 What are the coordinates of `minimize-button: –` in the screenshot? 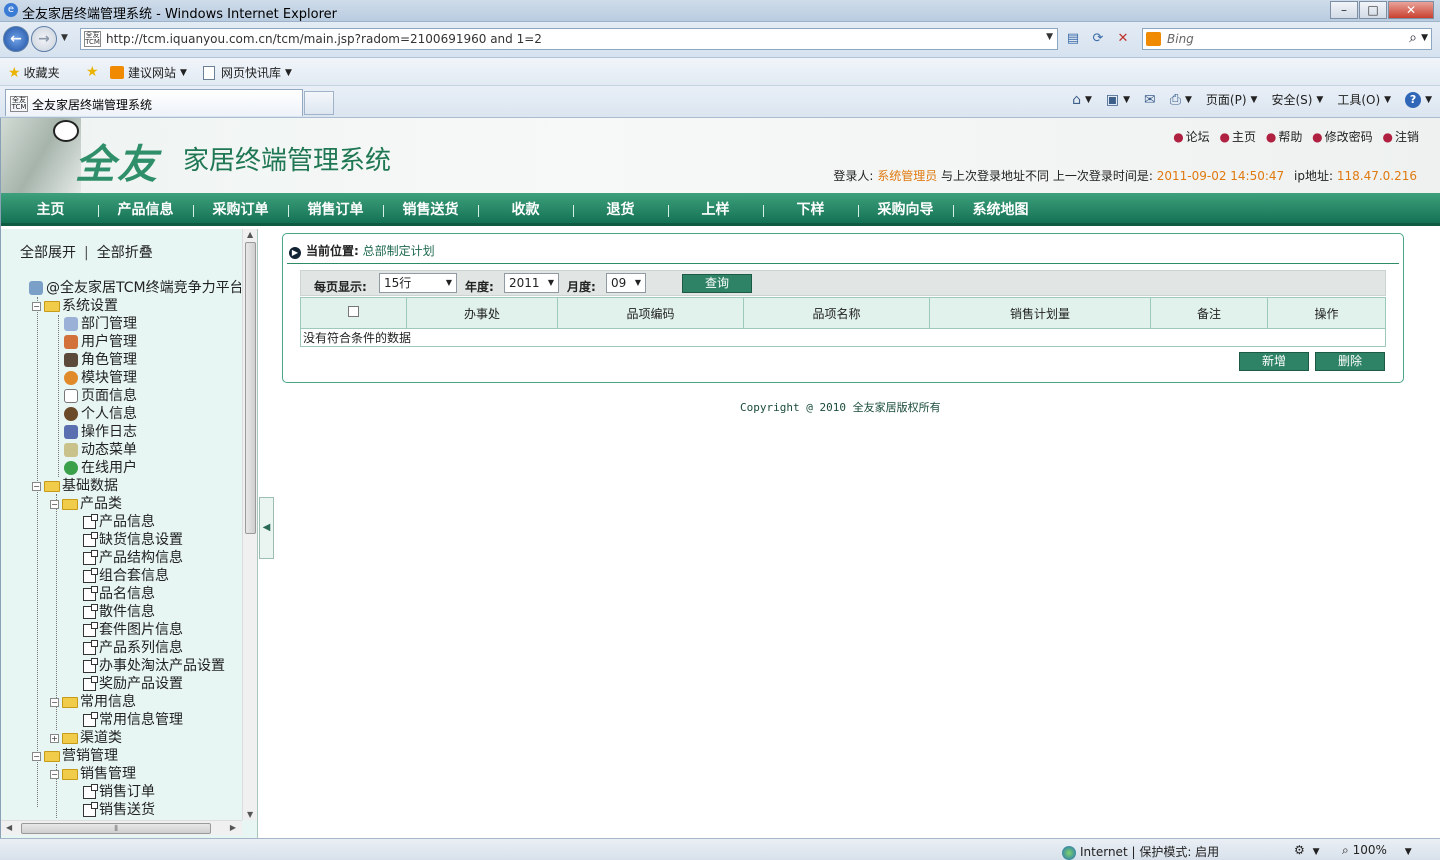 It's located at (1344, 10).